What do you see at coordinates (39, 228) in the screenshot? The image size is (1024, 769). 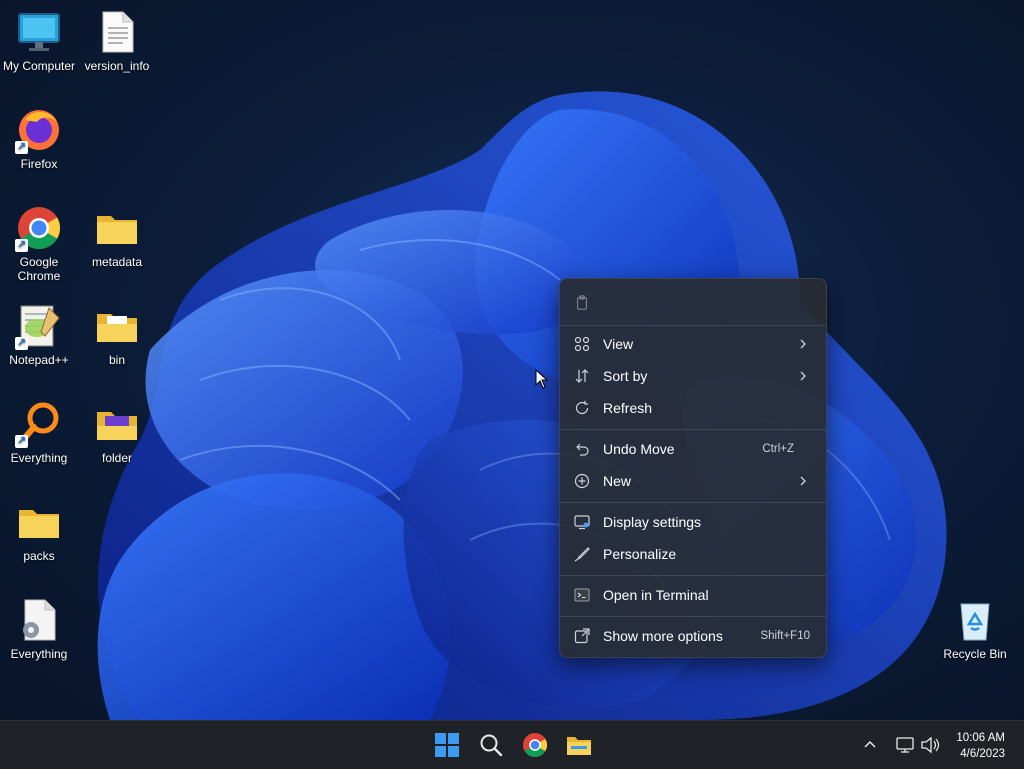 I see `chrome-icon: ↗` at bounding box center [39, 228].